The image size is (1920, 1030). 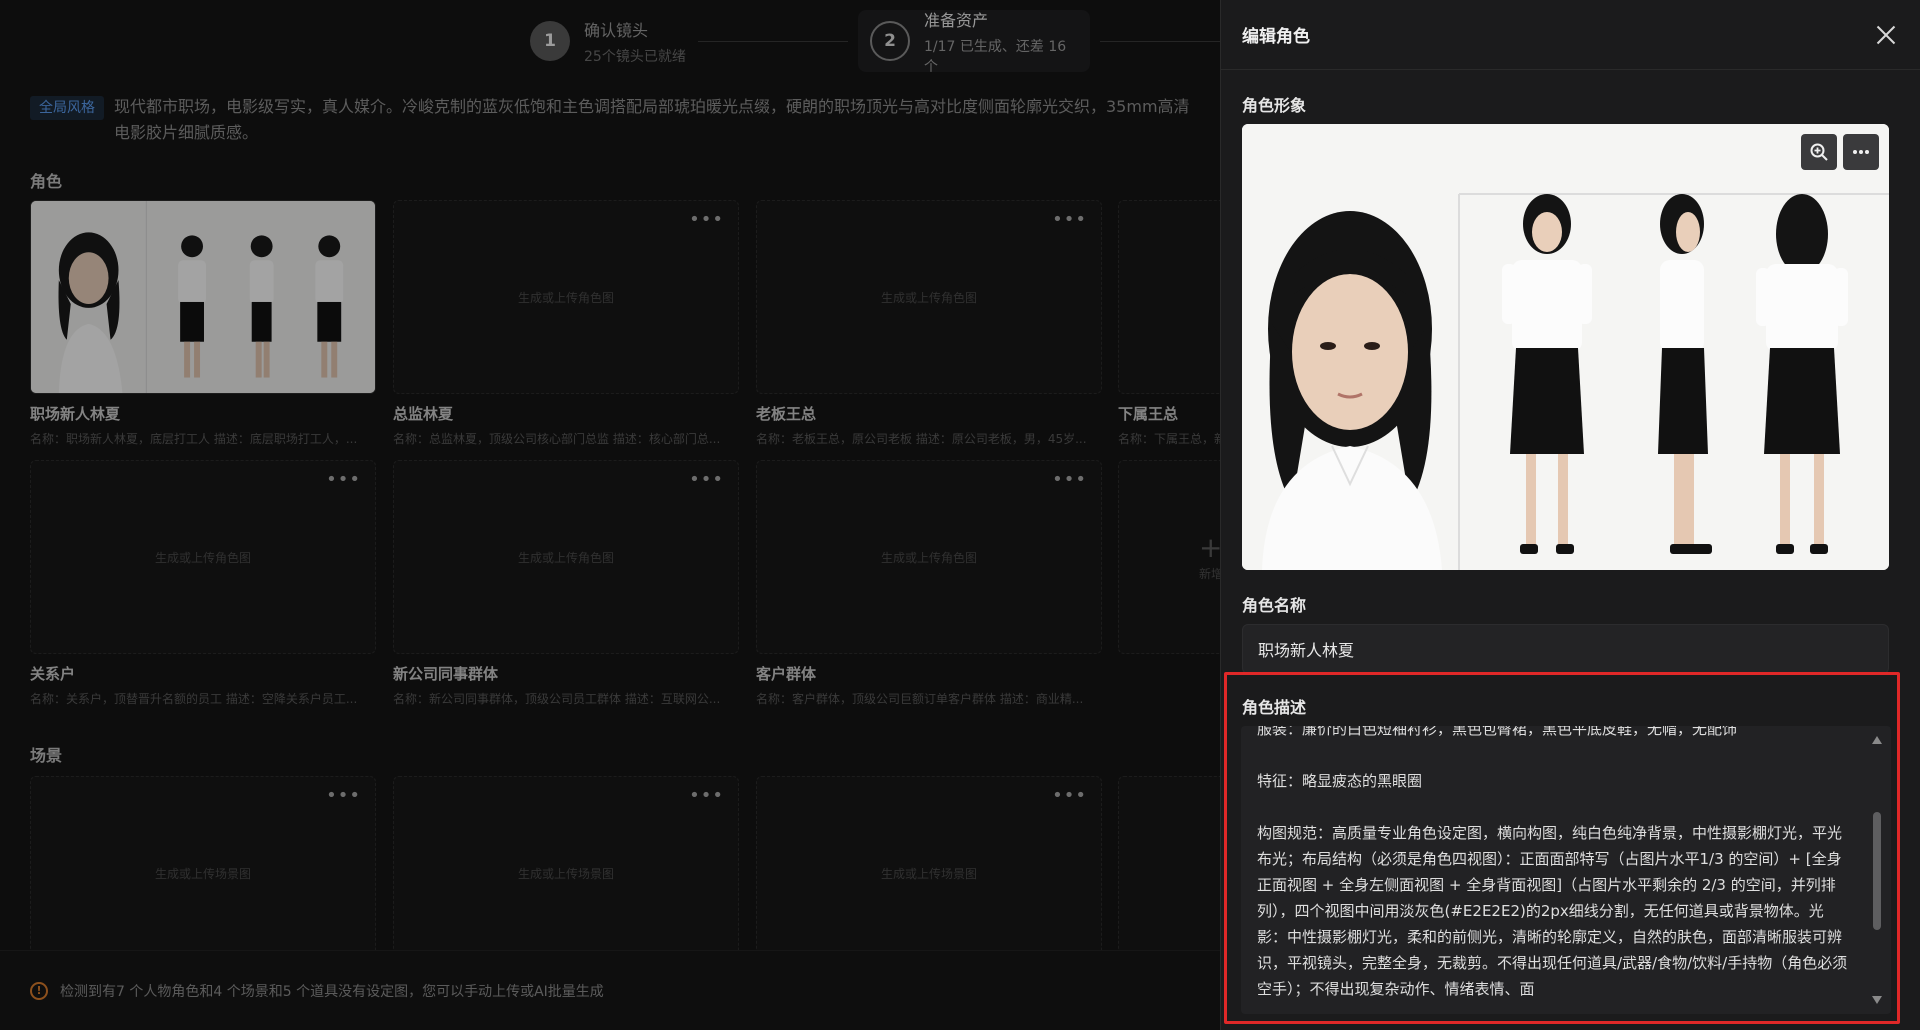 What do you see at coordinates (53, 674) in the screenshot?
I see `role-name: 关系户` at bounding box center [53, 674].